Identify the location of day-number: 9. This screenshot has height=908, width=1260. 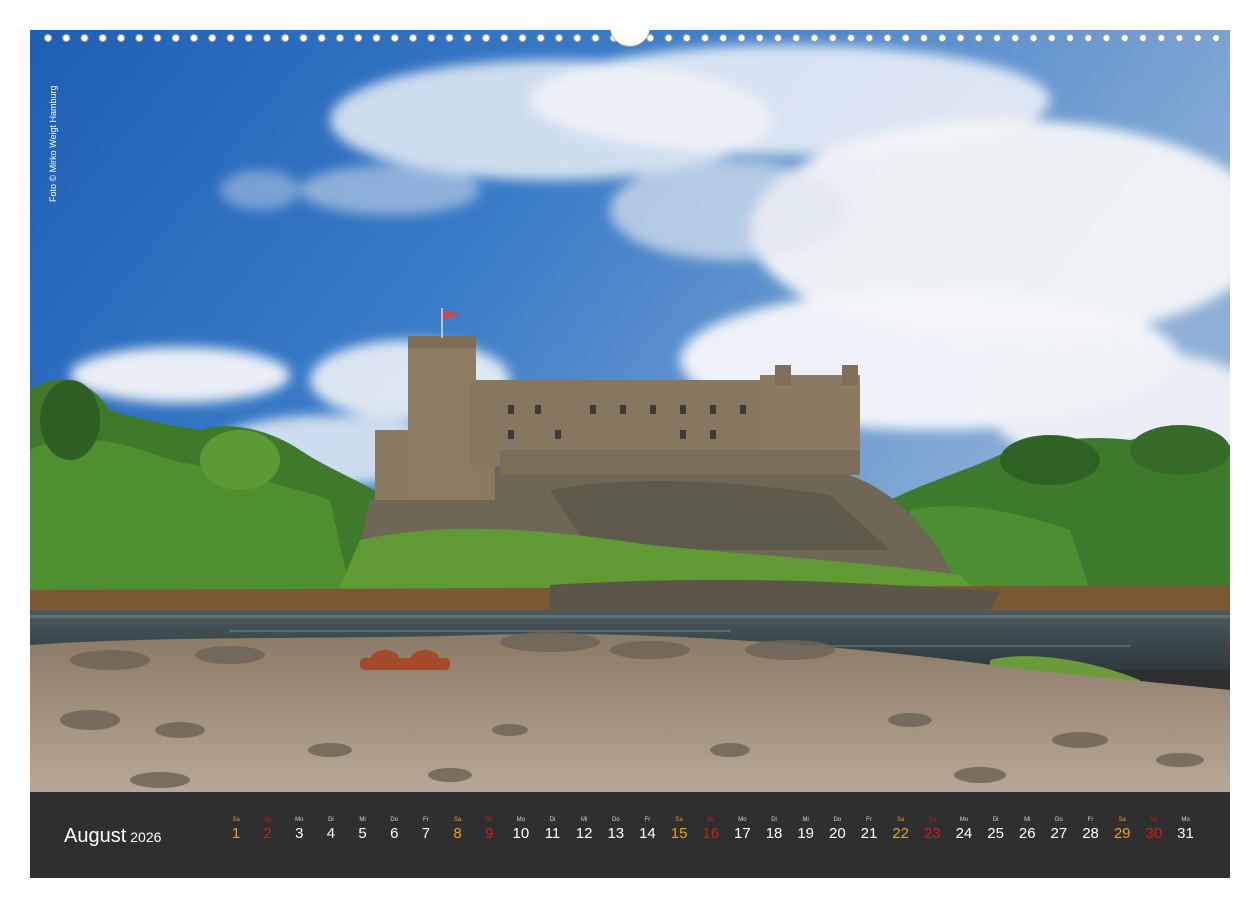
(489, 833).